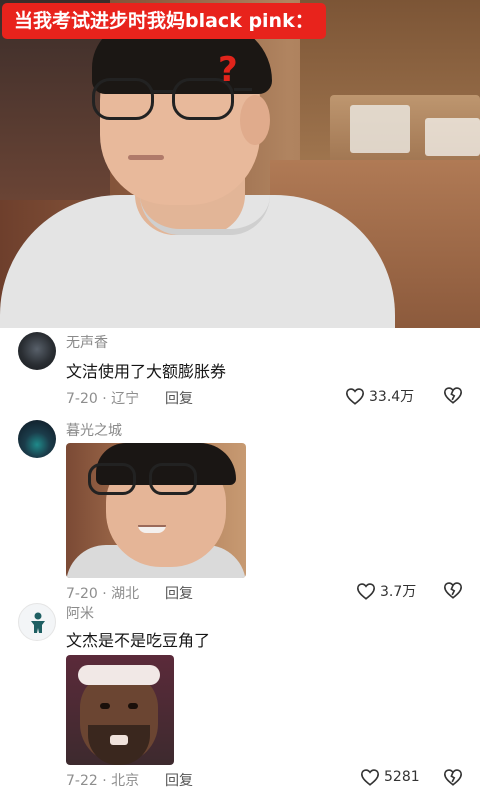 The height and width of the screenshot is (789, 480). Describe the element at coordinates (398, 592) in the screenshot. I see `like-count: 3.7万` at that location.